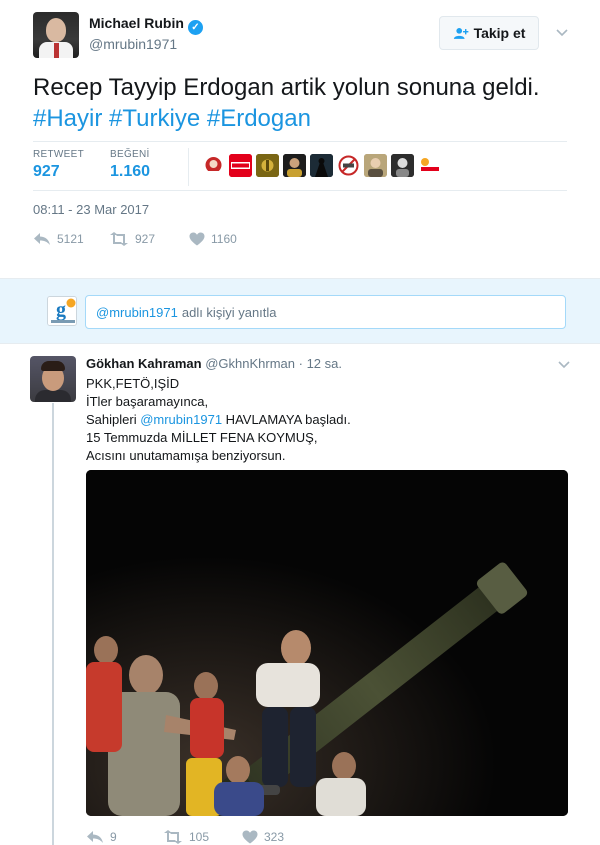 The image size is (600, 845). What do you see at coordinates (130, 154) in the screenshot?
I see `like-stat-label: BEĞENİ` at bounding box center [130, 154].